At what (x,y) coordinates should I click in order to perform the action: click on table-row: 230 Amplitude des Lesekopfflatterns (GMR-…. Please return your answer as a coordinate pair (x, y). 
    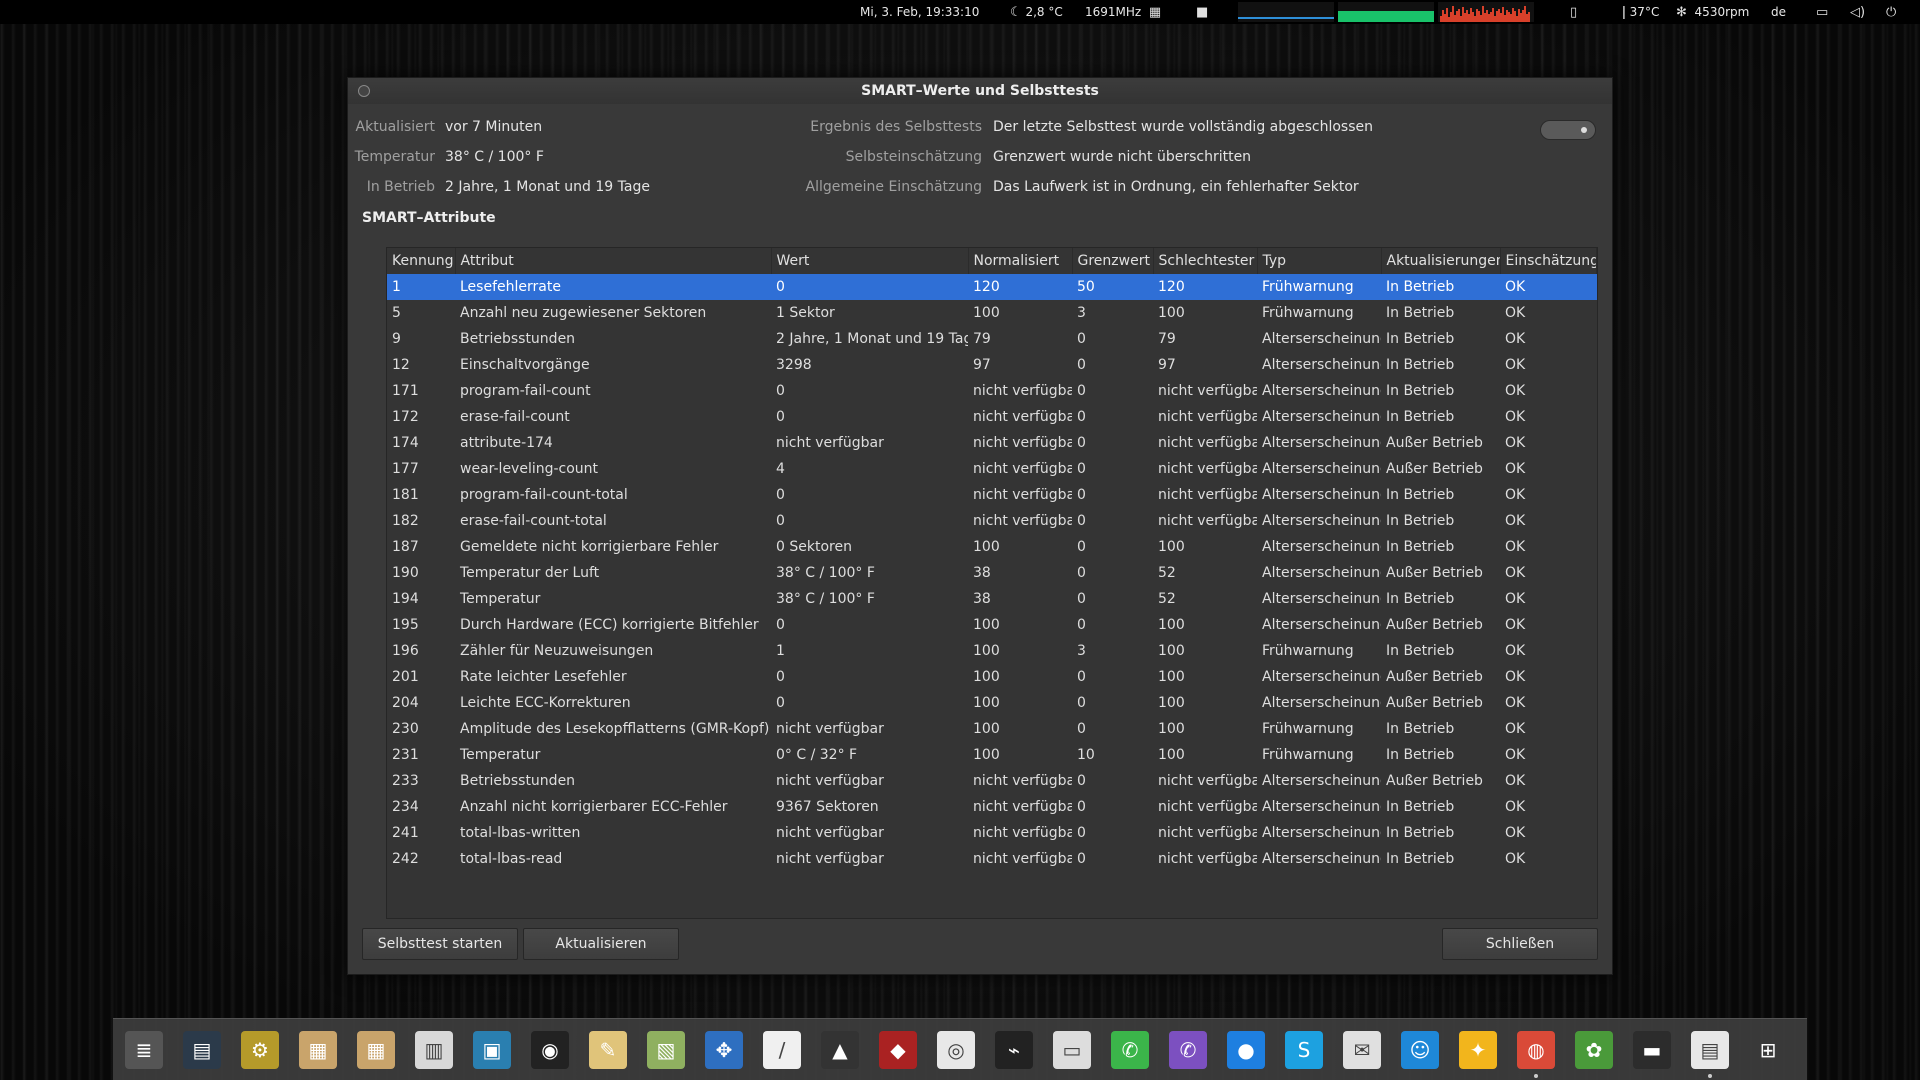
    Looking at the image, I should click on (992, 729).